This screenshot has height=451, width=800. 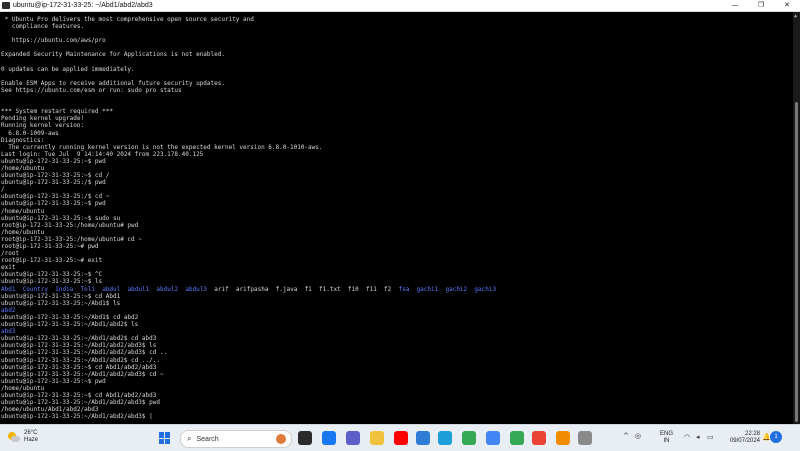 What do you see at coordinates (397, 317) in the screenshot?
I see `terminal-line: ubuntu@ip-172-31-33-25:~/Abd1$ cd abd2` at bounding box center [397, 317].